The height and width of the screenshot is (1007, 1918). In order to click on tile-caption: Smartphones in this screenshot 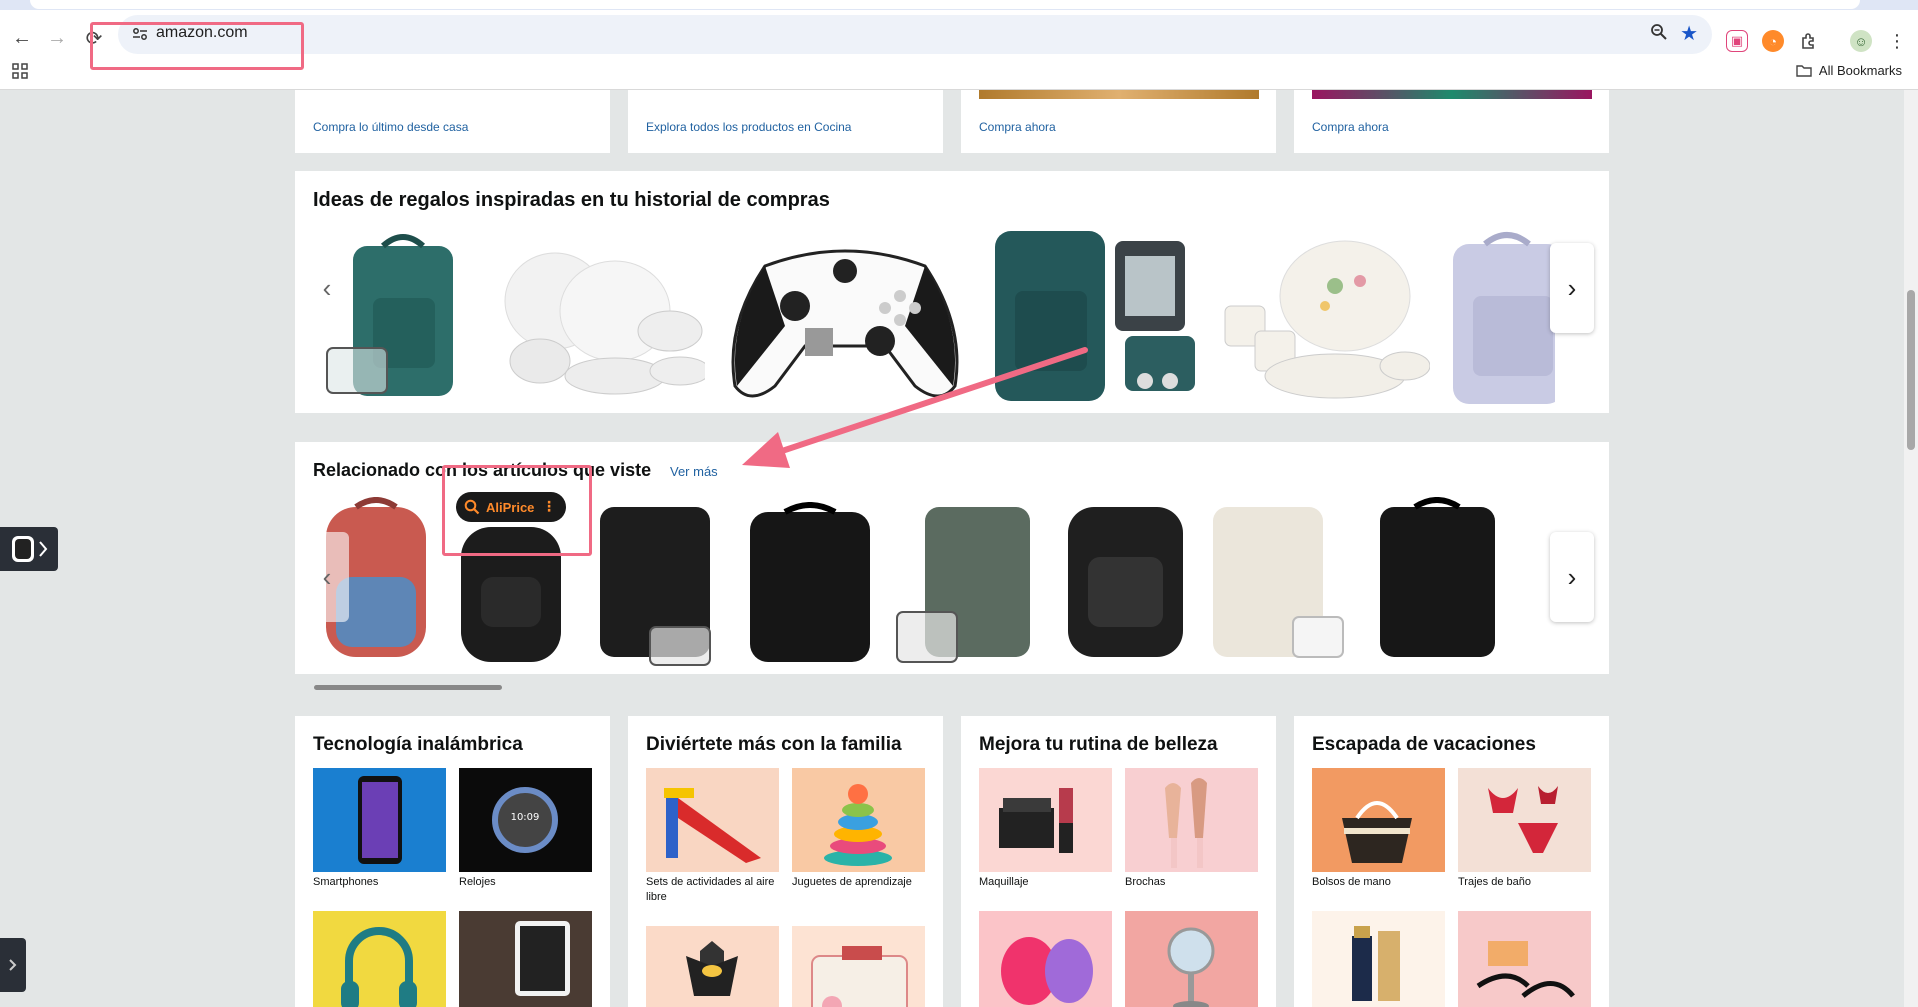, I will do `click(379, 882)`.